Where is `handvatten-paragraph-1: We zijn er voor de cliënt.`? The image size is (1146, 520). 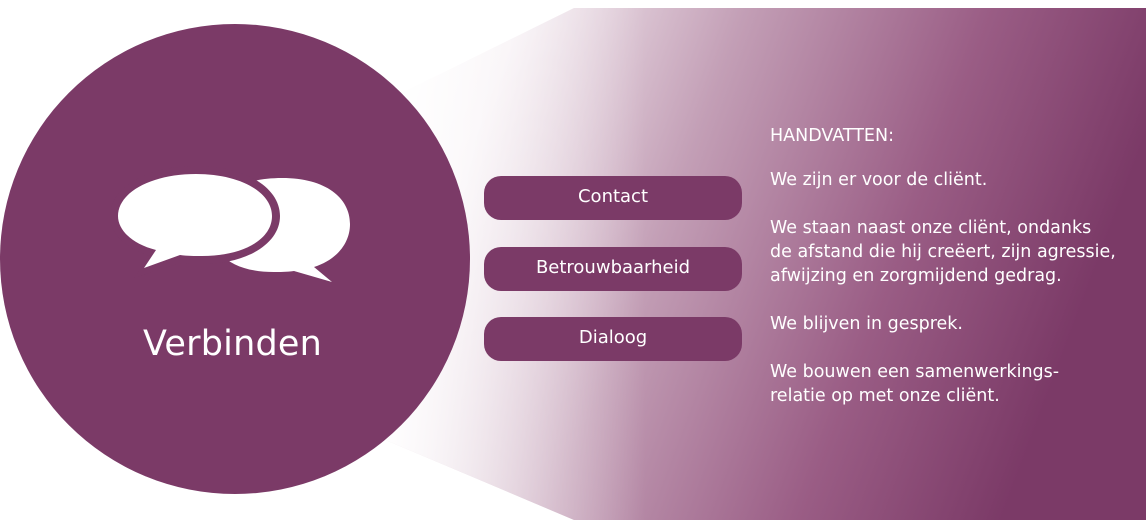
handvatten-paragraph-1: We zijn er voor de cliënt. is located at coordinates (879, 180).